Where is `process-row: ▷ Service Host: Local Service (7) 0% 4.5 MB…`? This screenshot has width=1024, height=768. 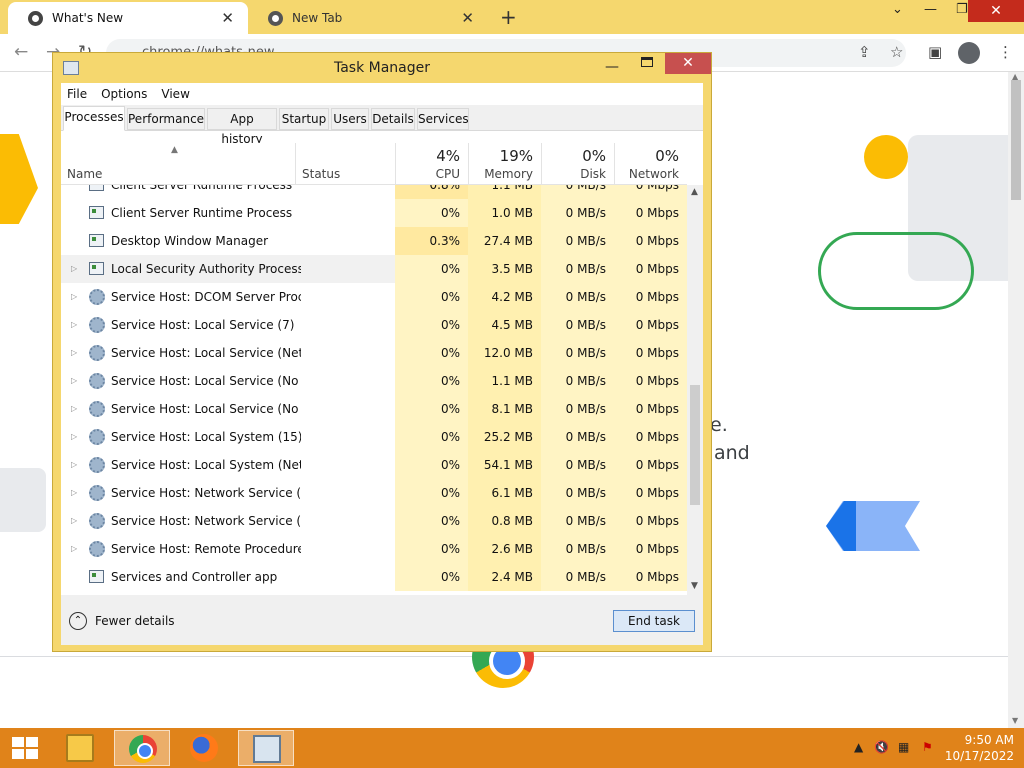
process-row: ▷ Service Host: Local Service (7) 0% 4.5 MB… is located at coordinates (374, 325).